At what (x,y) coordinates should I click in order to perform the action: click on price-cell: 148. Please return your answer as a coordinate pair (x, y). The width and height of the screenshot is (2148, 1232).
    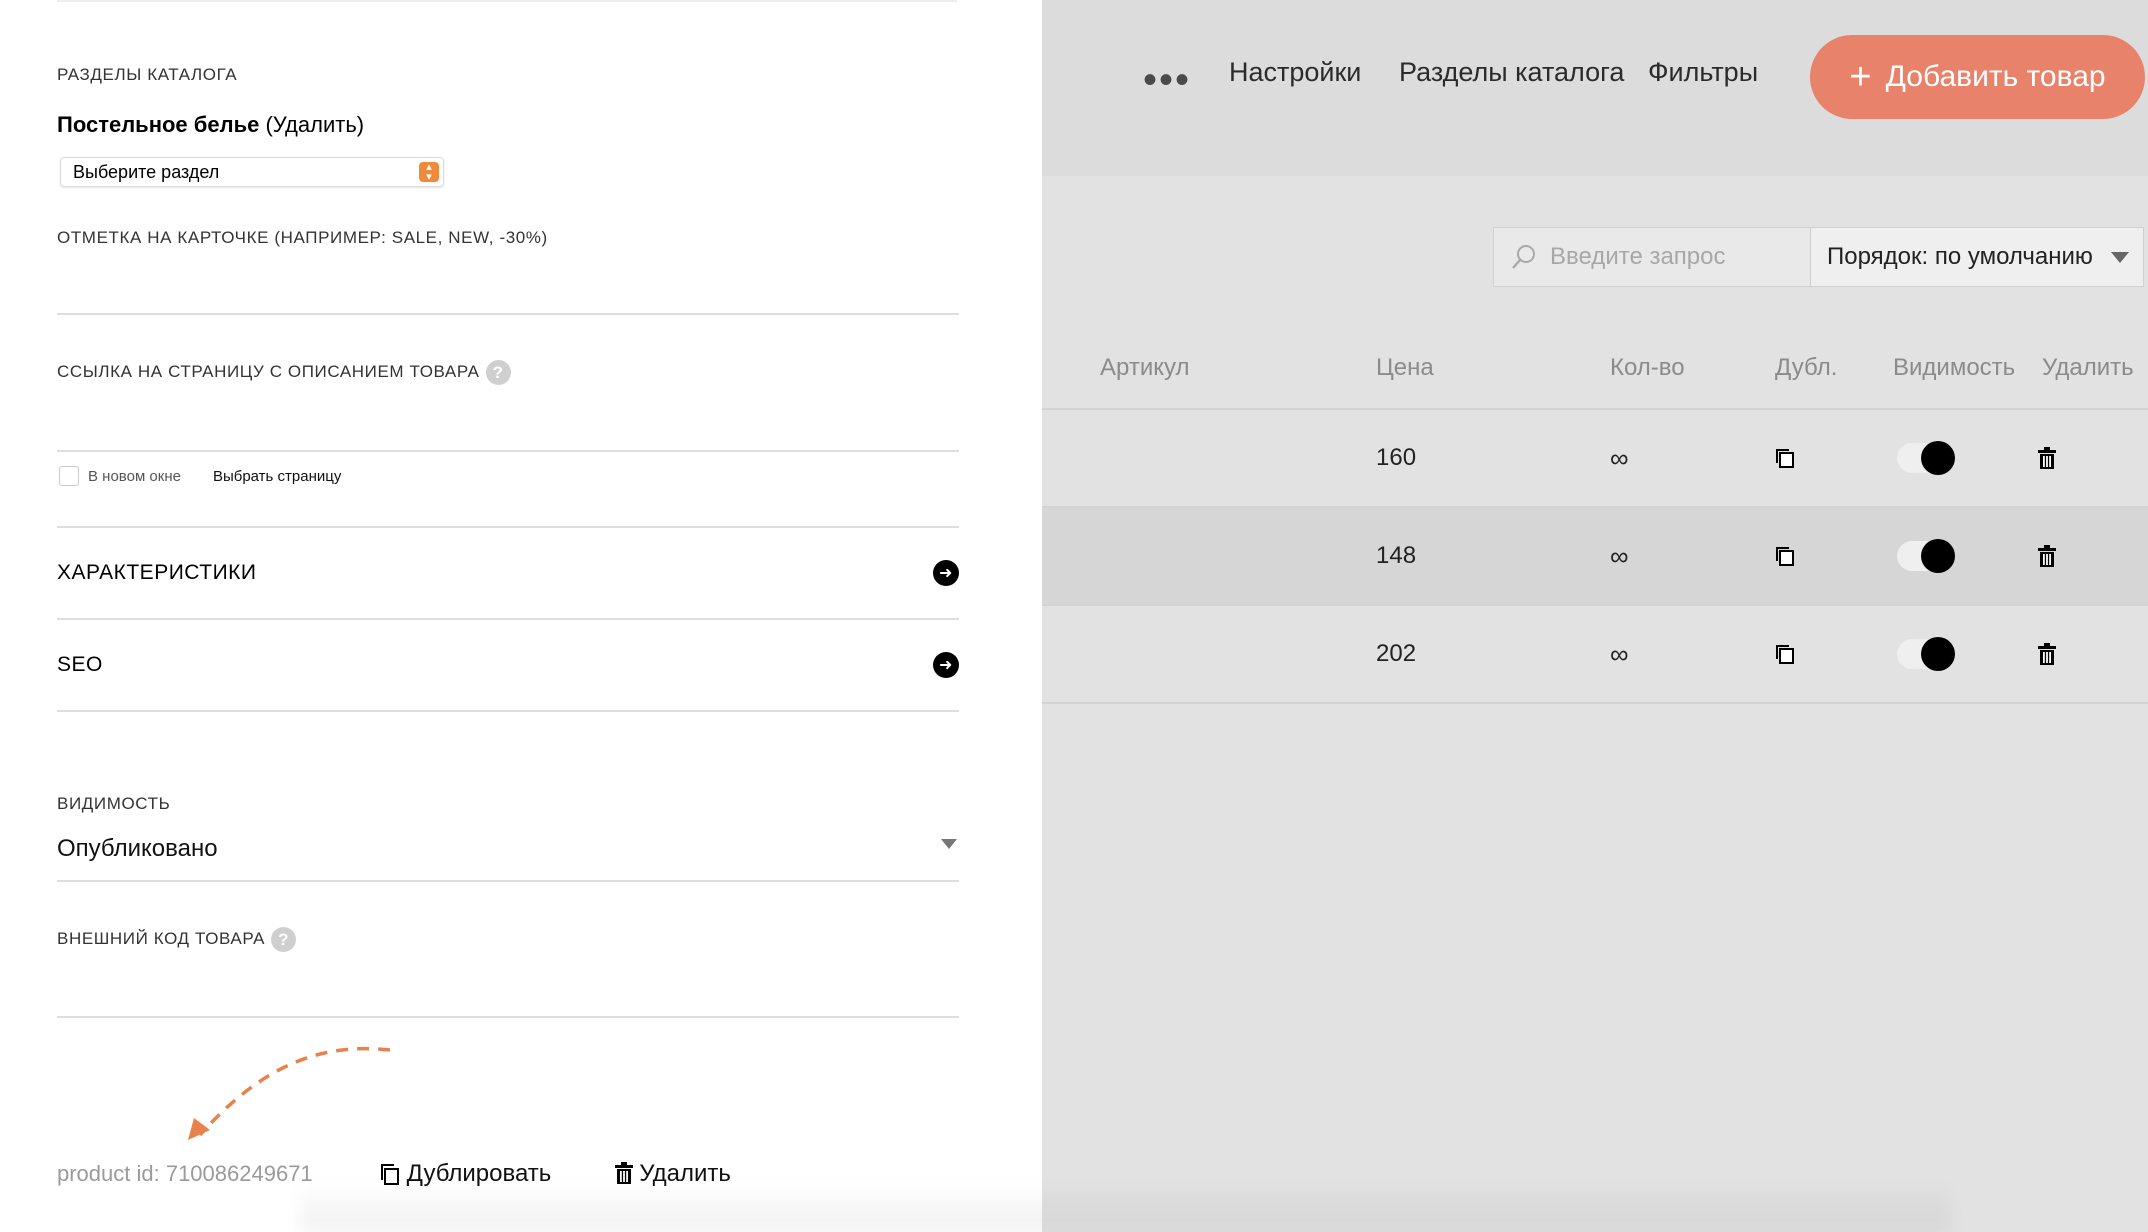
    Looking at the image, I should click on (1396, 555).